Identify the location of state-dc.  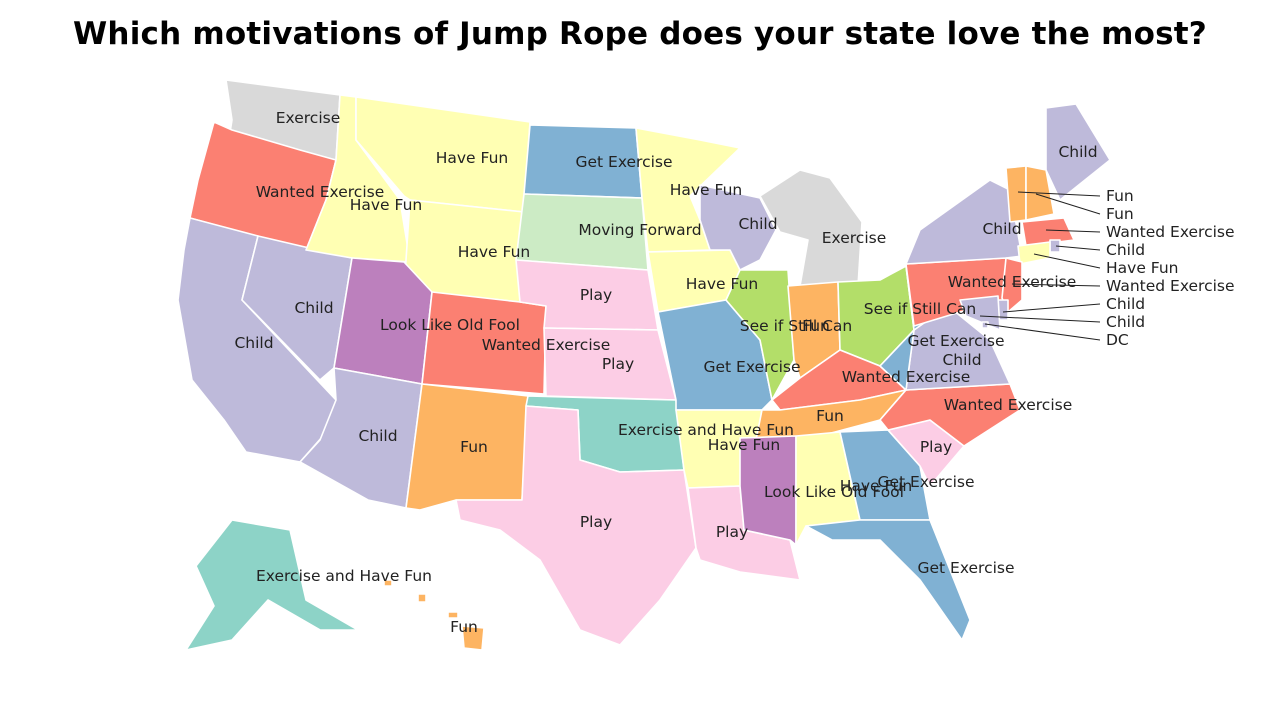
(985, 325).